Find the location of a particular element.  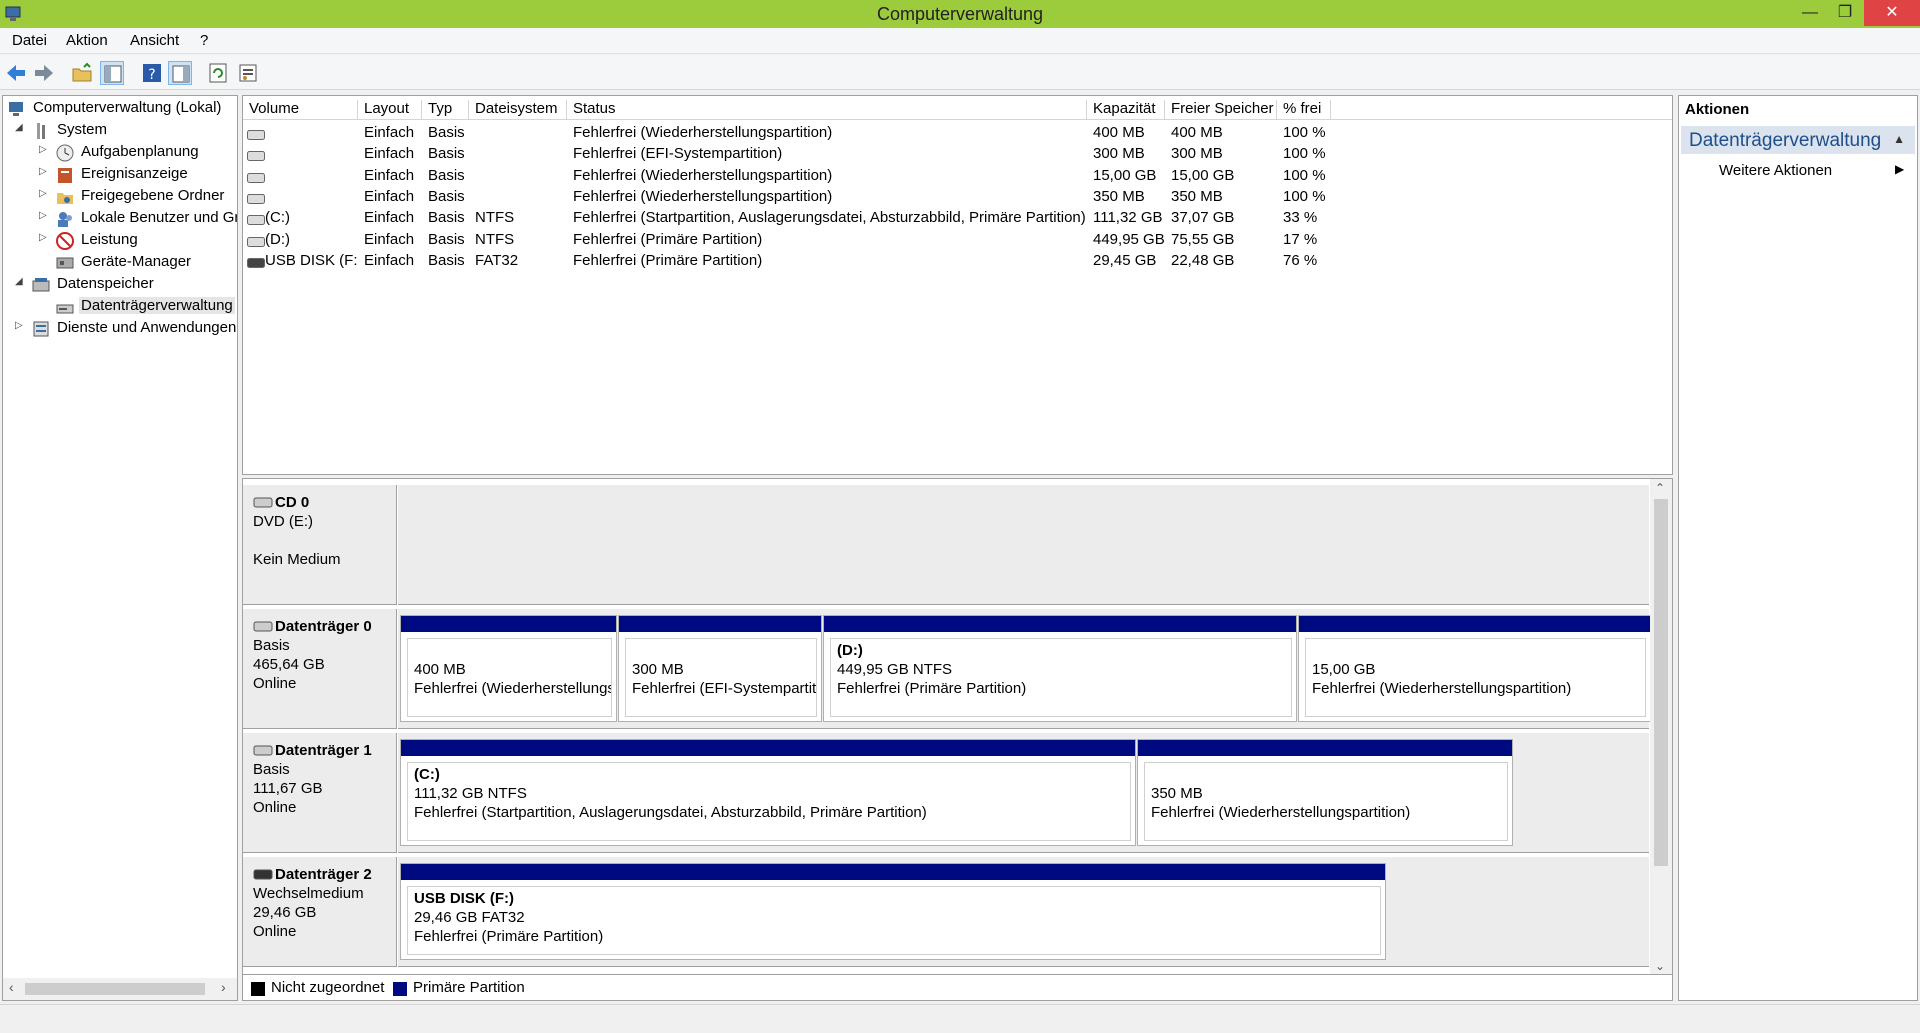

show-hide-action-pane-icon is located at coordinates (180, 73).